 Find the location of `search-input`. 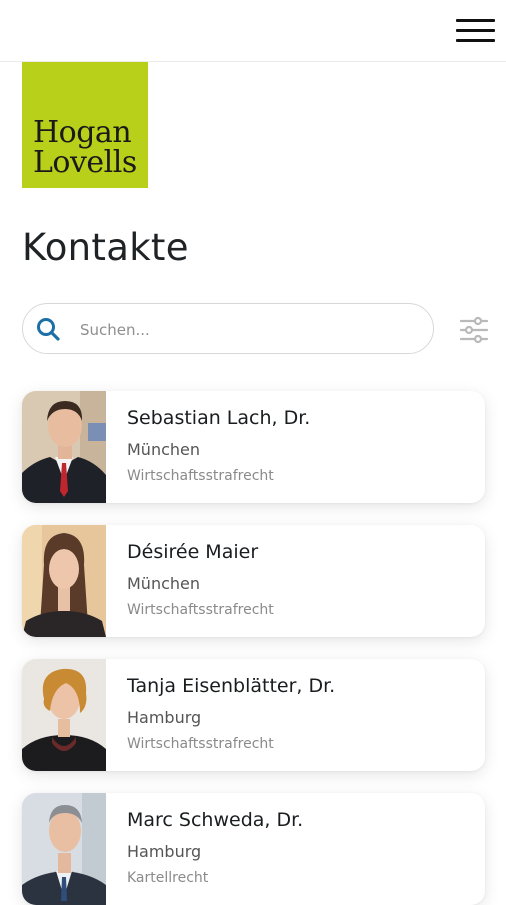

search-input is located at coordinates (245, 330).